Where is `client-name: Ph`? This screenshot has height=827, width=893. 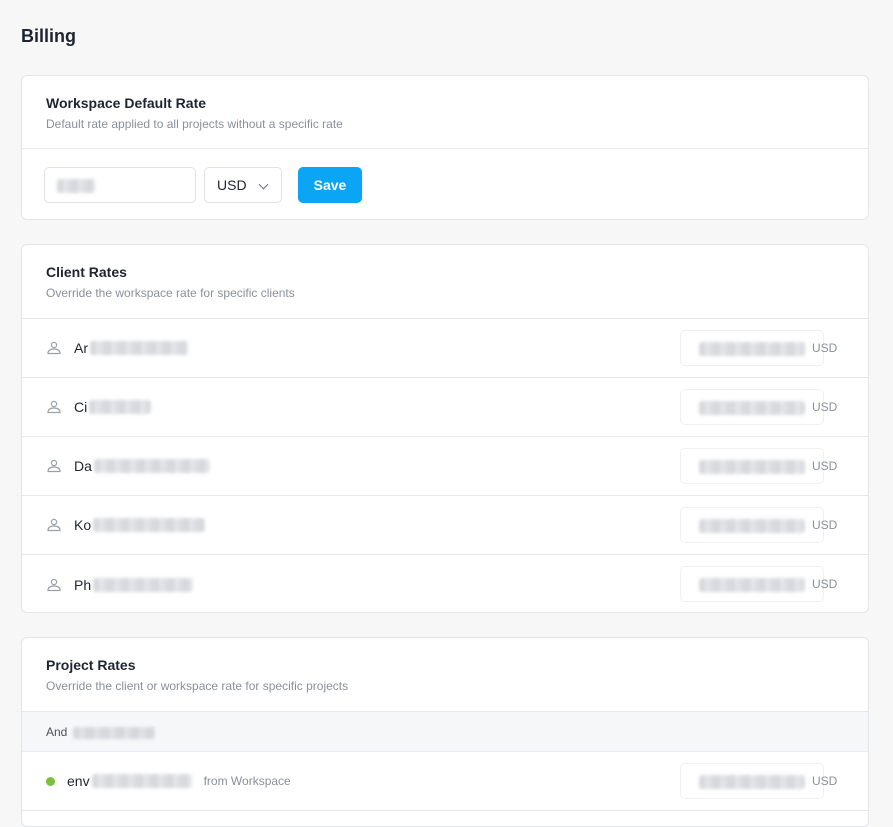 client-name: Ph is located at coordinates (83, 584).